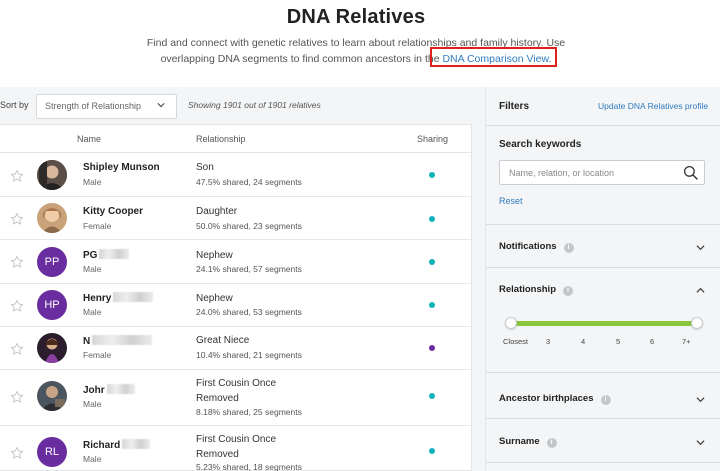 The height and width of the screenshot is (471, 720). I want to click on sort-select: Strength of Relationship, so click(106, 106).